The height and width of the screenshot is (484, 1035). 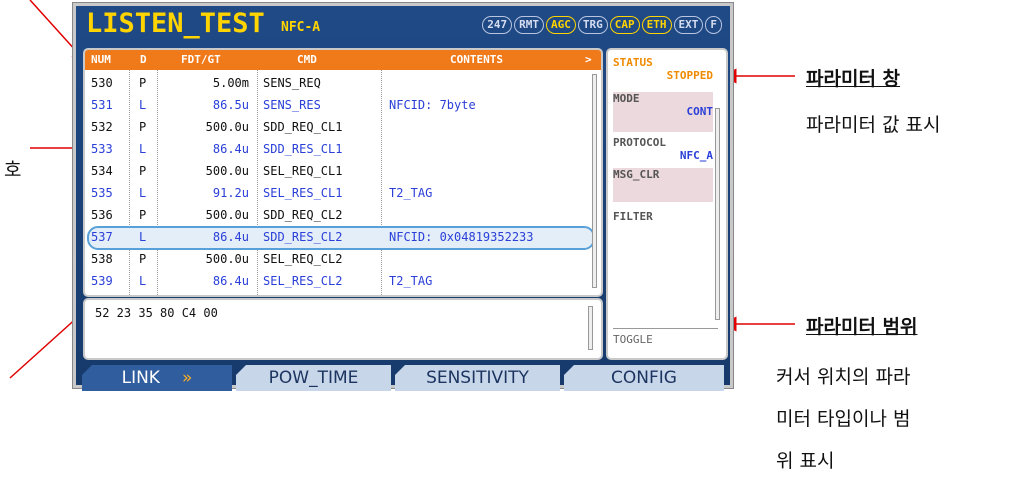 What do you see at coordinates (303, 193) in the screenshot?
I see `cell-cmd: SEL_RES_CL1` at bounding box center [303, 193].